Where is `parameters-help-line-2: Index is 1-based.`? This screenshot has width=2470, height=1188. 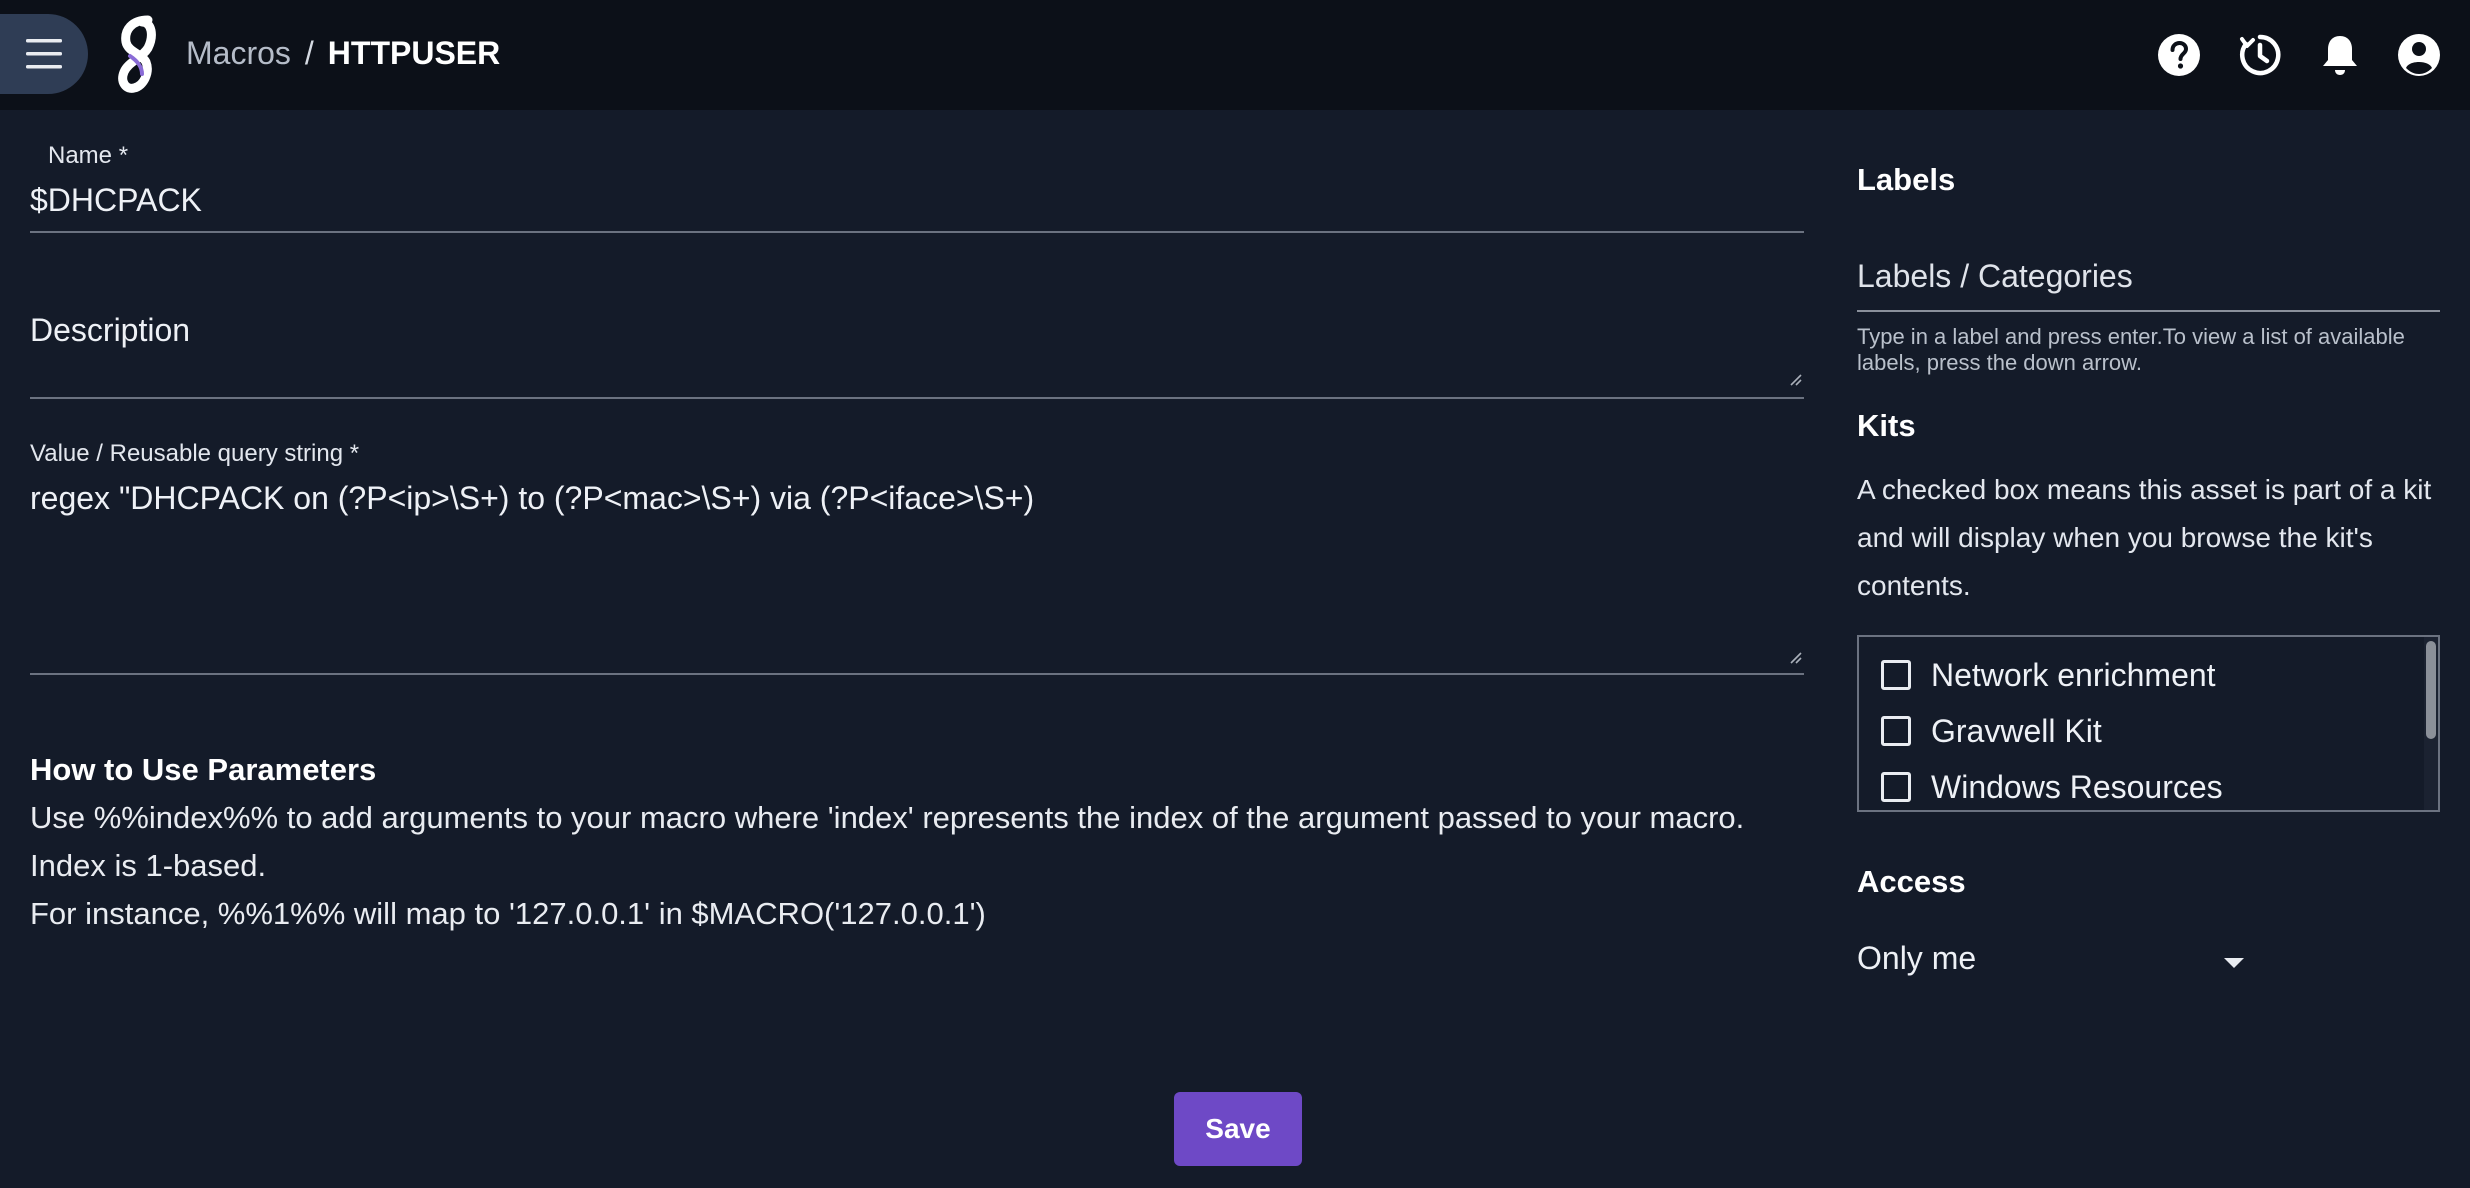
parameters-help-line-2: Index is 1-based. is located at coordinates (148, 865).